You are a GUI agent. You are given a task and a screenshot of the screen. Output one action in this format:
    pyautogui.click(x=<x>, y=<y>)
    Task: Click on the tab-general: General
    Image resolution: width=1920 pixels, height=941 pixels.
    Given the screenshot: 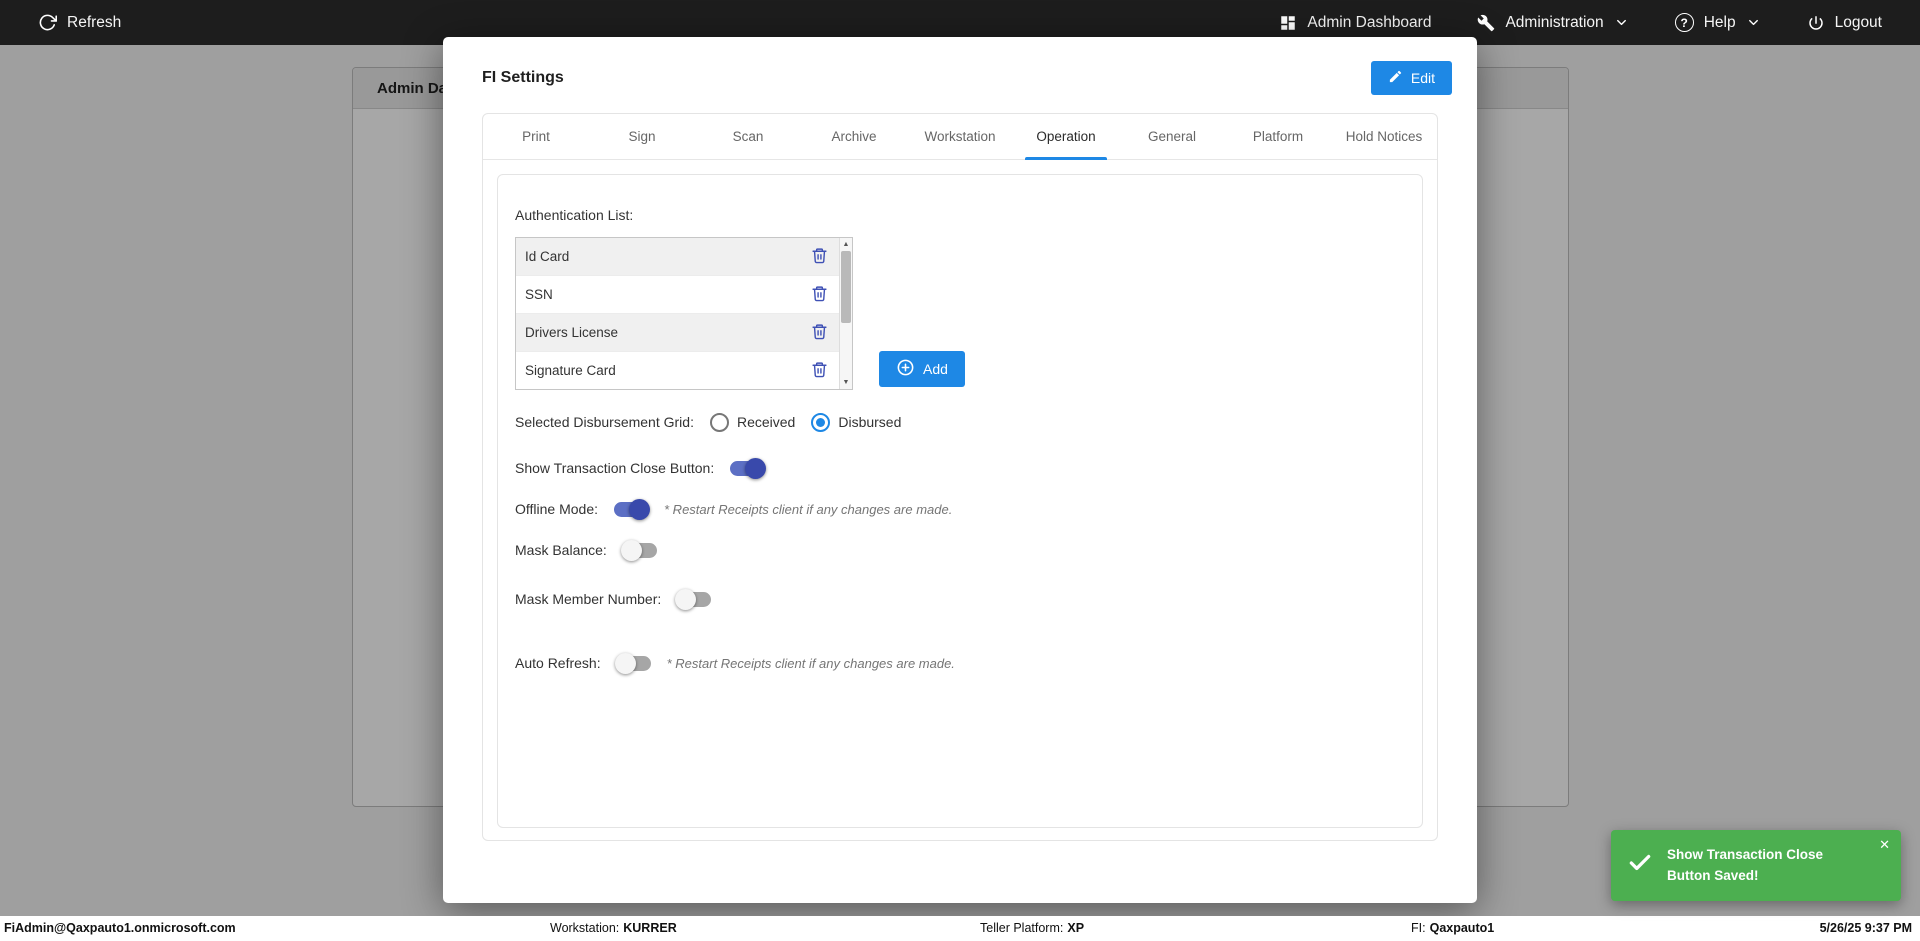 What is the action you would take?
    pyautogui.click(x=1172, y=136)
    